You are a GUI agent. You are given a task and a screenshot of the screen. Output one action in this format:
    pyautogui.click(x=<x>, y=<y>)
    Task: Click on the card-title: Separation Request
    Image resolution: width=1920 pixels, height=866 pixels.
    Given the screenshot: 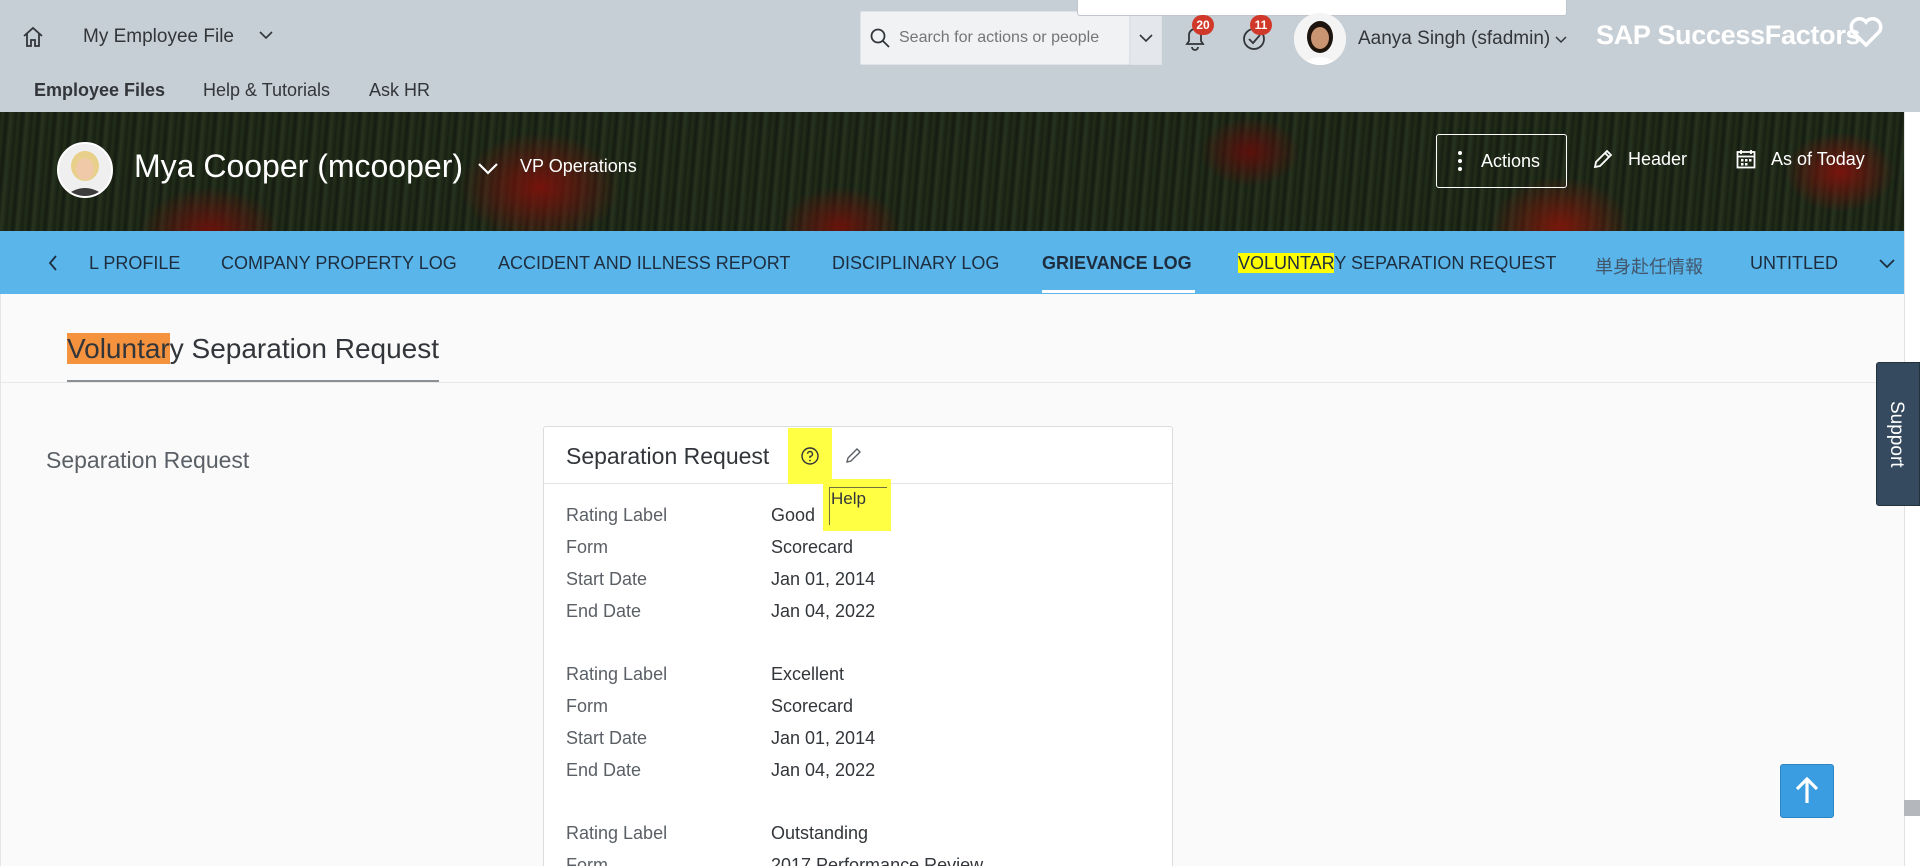 What is the action you would take?
    pyautogui.click(x=668, y=456)
    